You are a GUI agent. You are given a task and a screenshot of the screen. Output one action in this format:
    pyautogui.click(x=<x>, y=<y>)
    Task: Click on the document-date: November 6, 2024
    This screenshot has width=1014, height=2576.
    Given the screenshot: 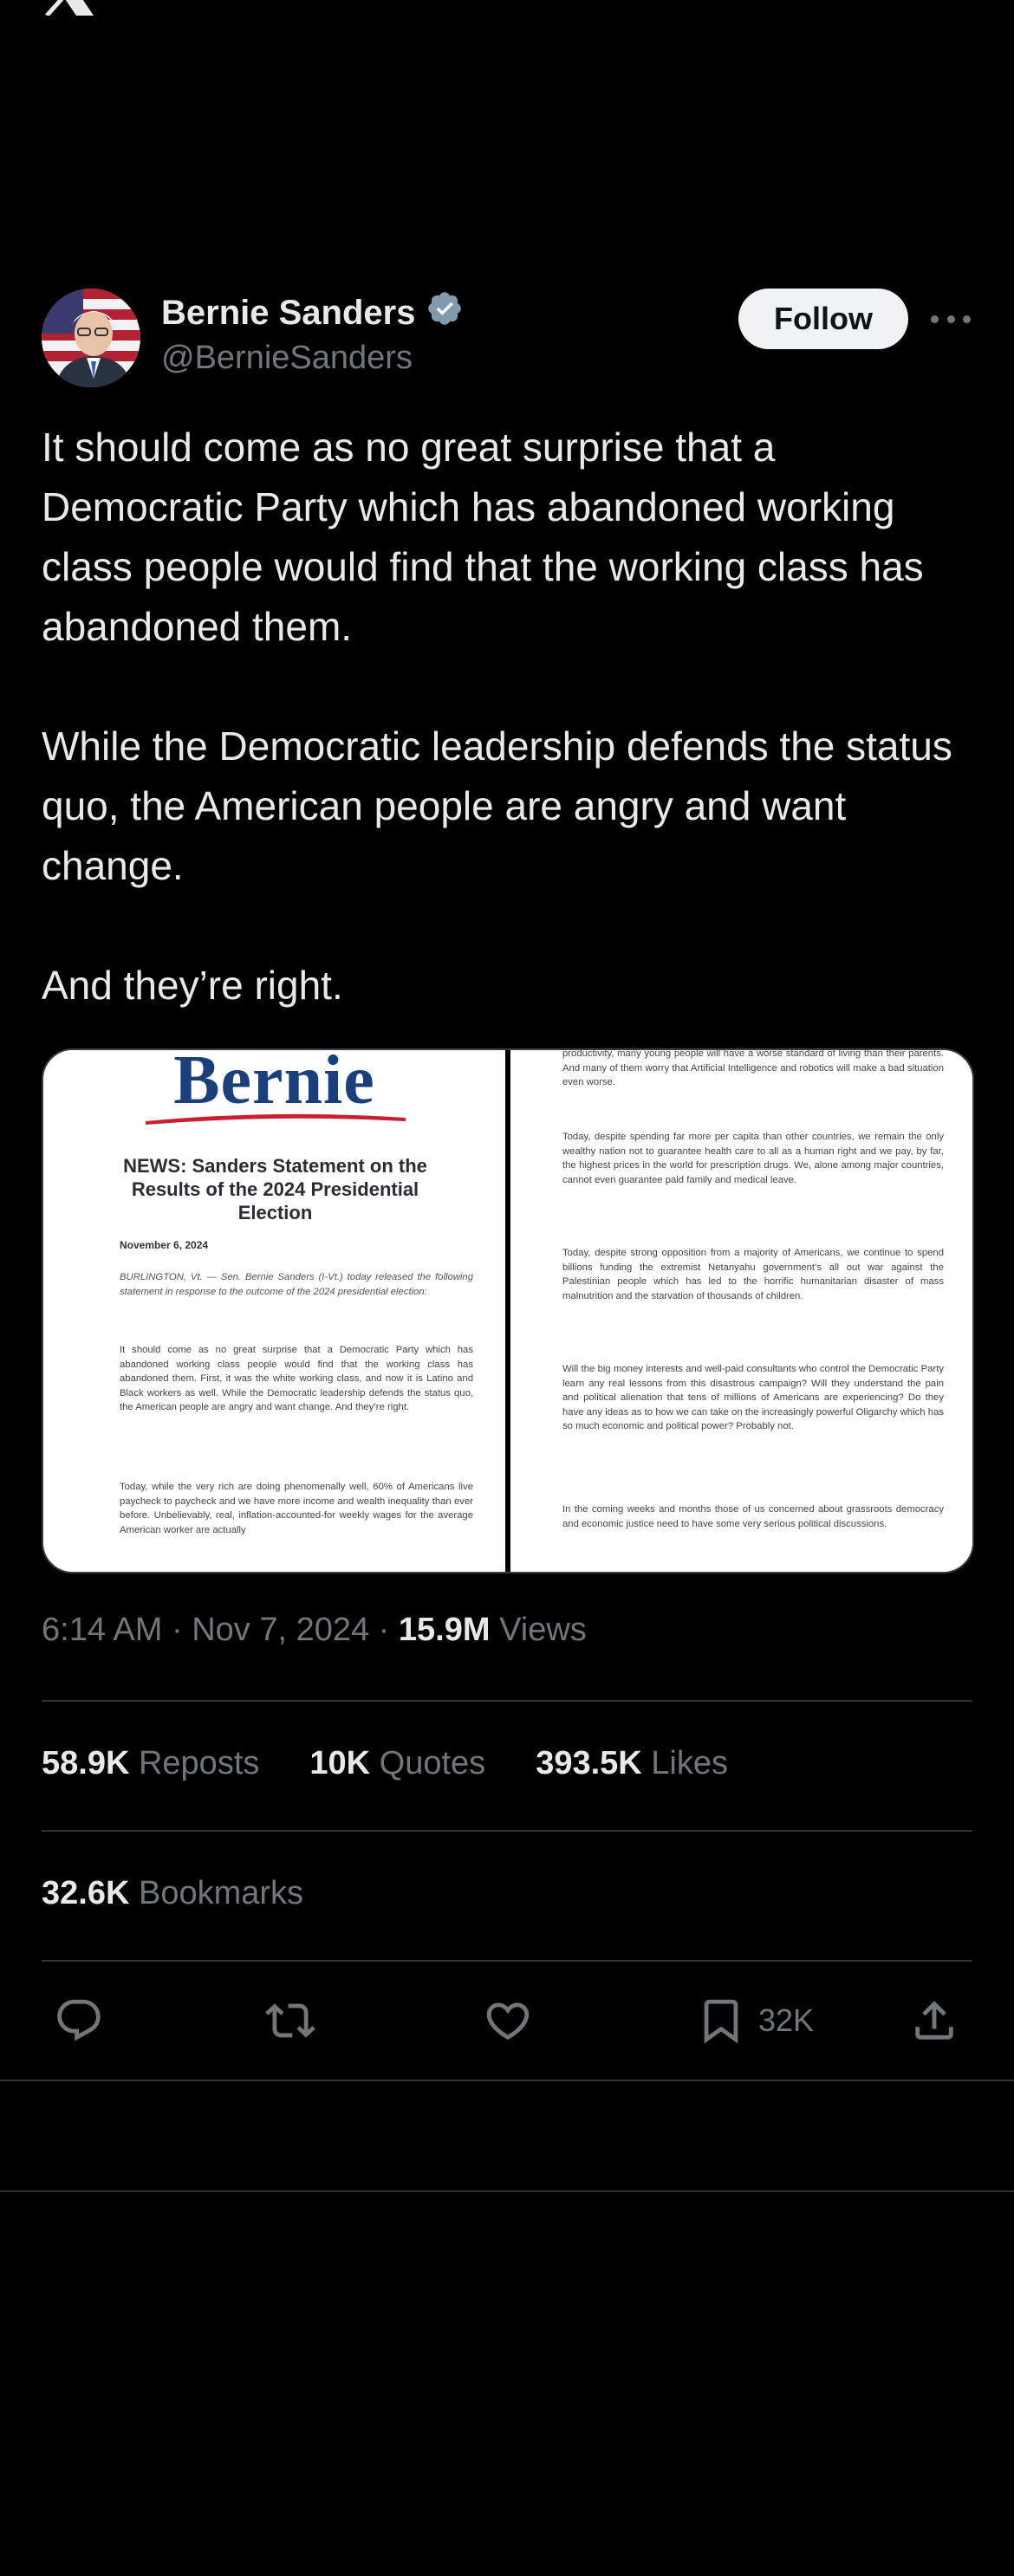 What is the action you would take?
    pyautogui.click(x=164, y=1245)
    